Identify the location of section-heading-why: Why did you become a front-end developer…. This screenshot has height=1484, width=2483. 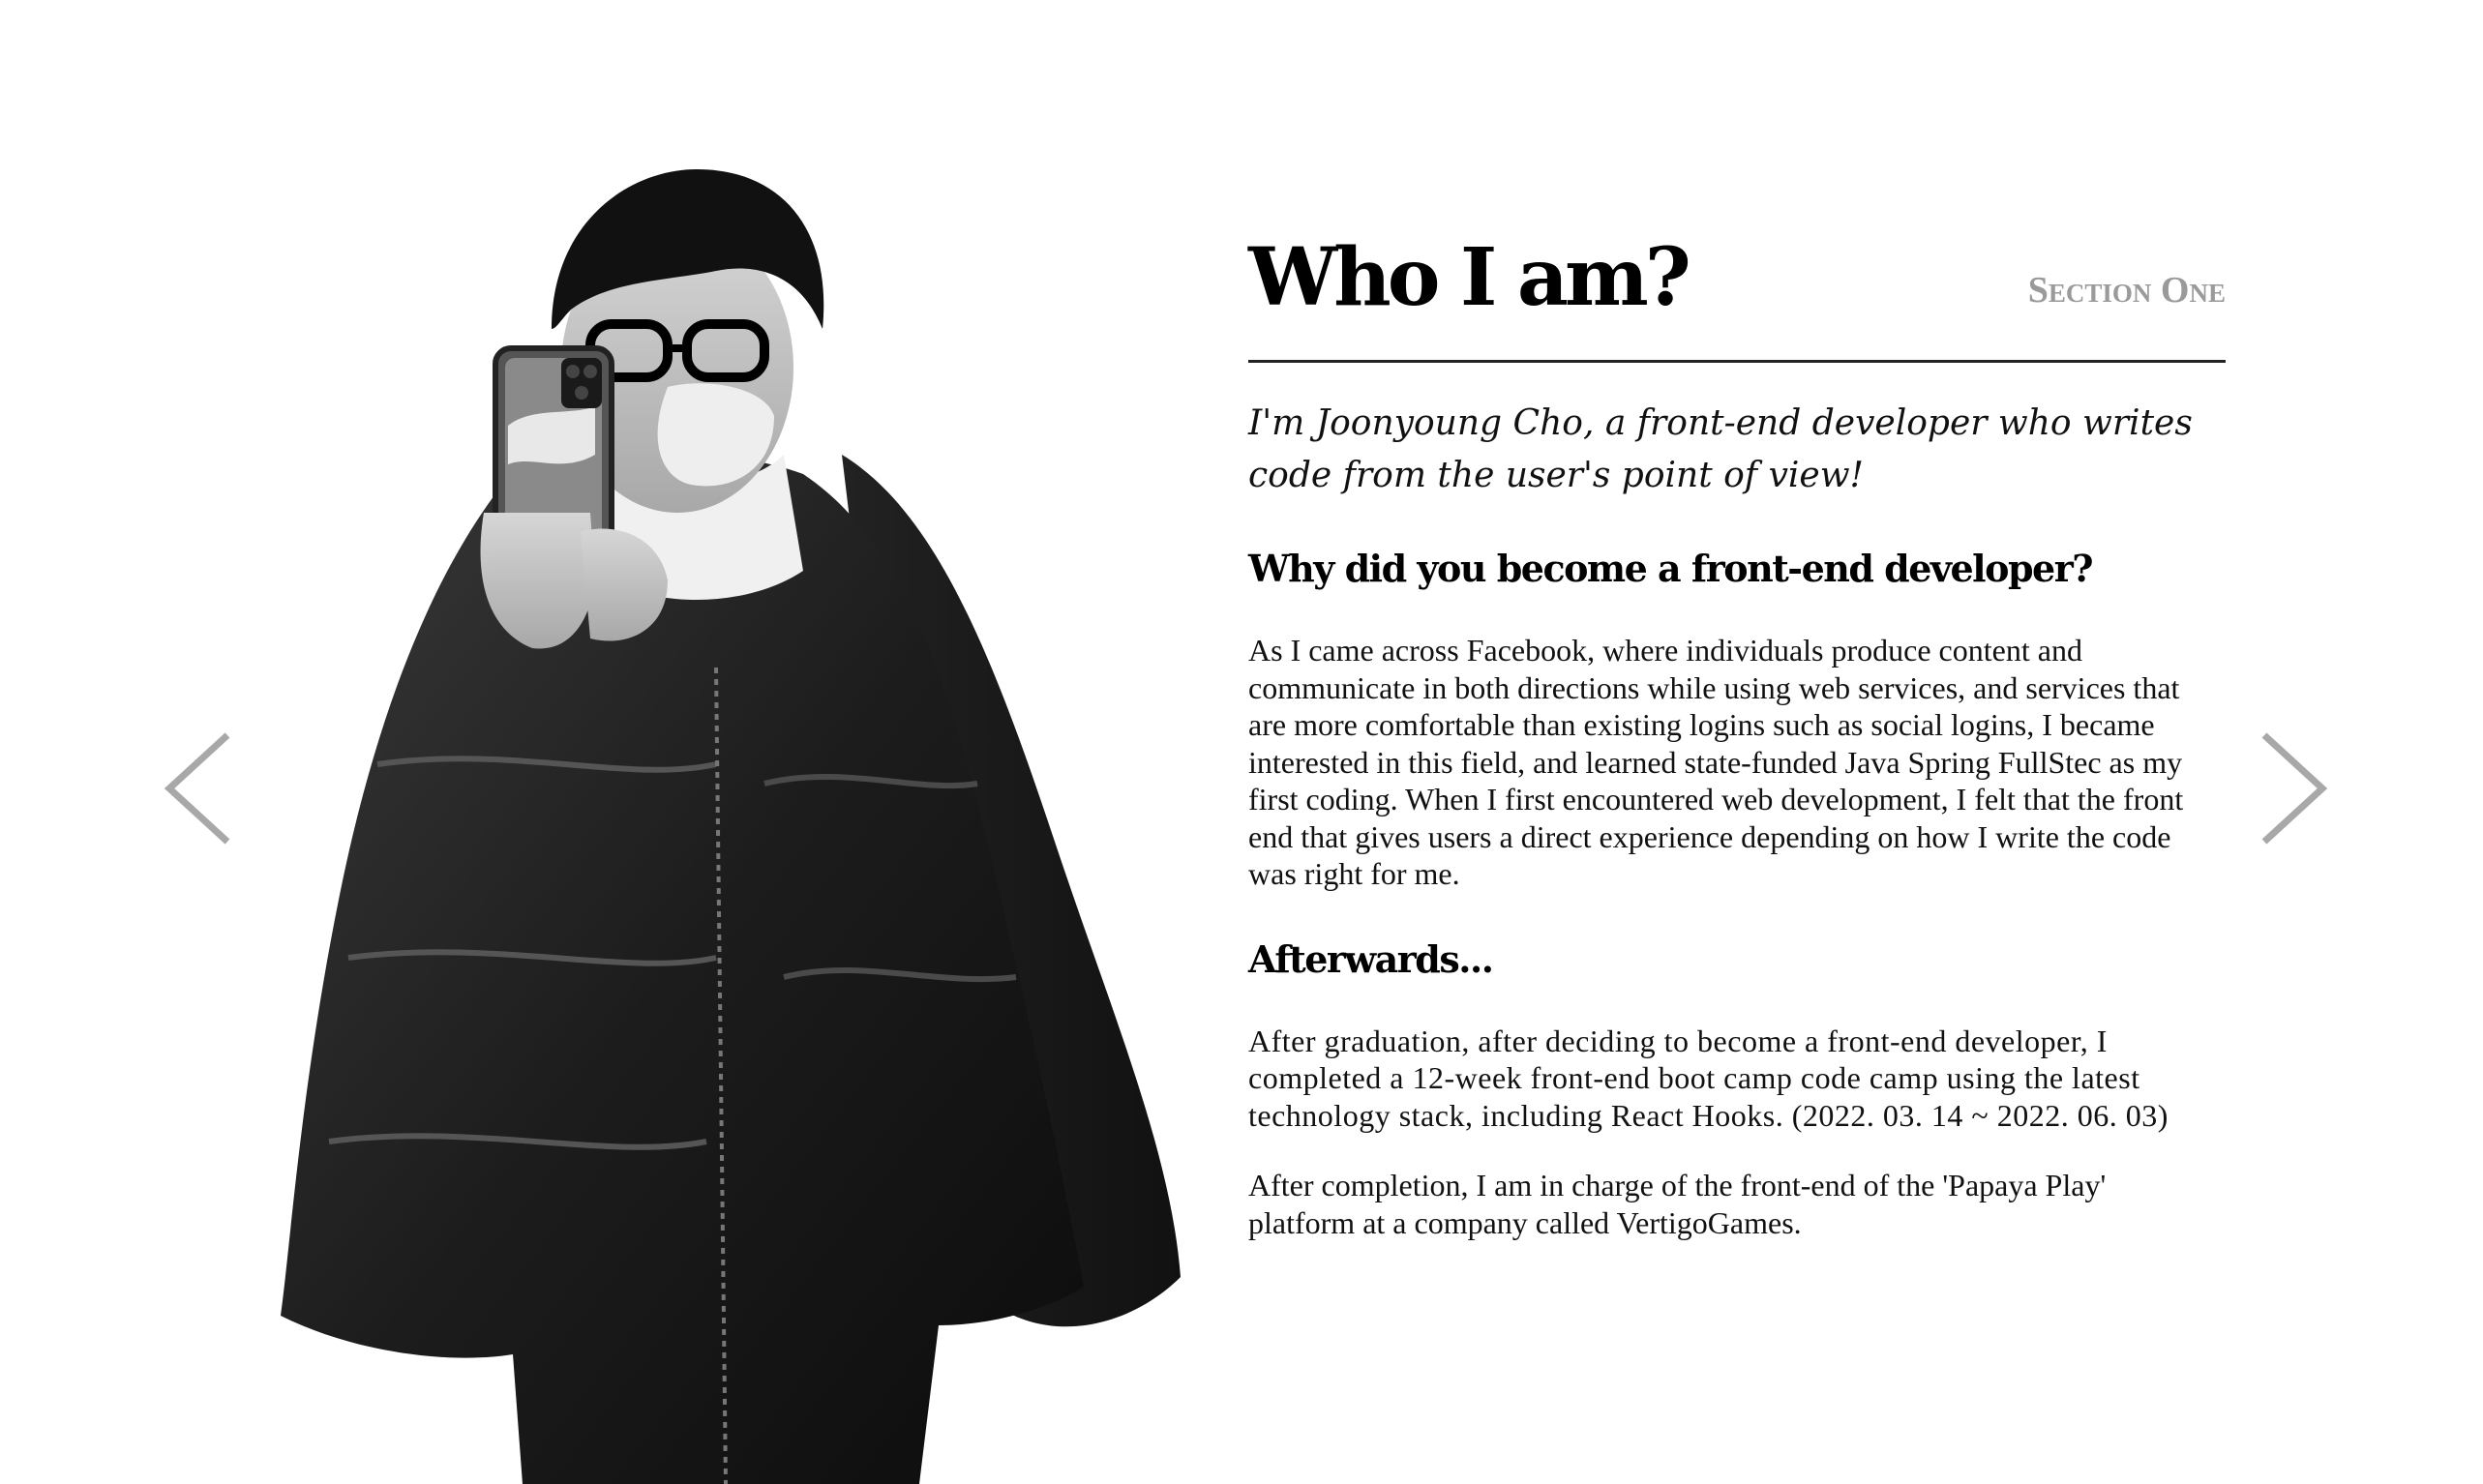
(1671, 568).